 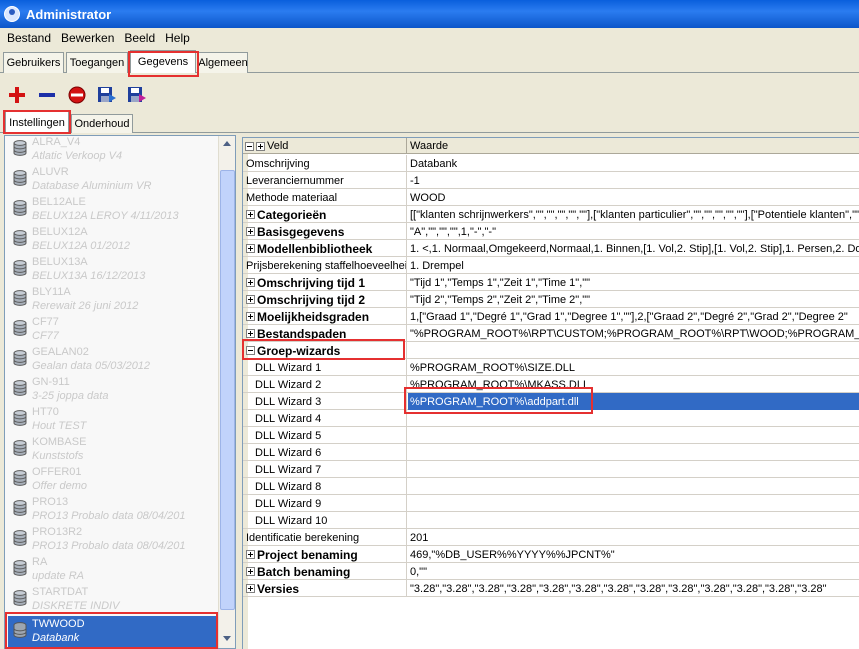 I want to click on grid-row: DLL Wizard 6, so click(x=551, y=452).